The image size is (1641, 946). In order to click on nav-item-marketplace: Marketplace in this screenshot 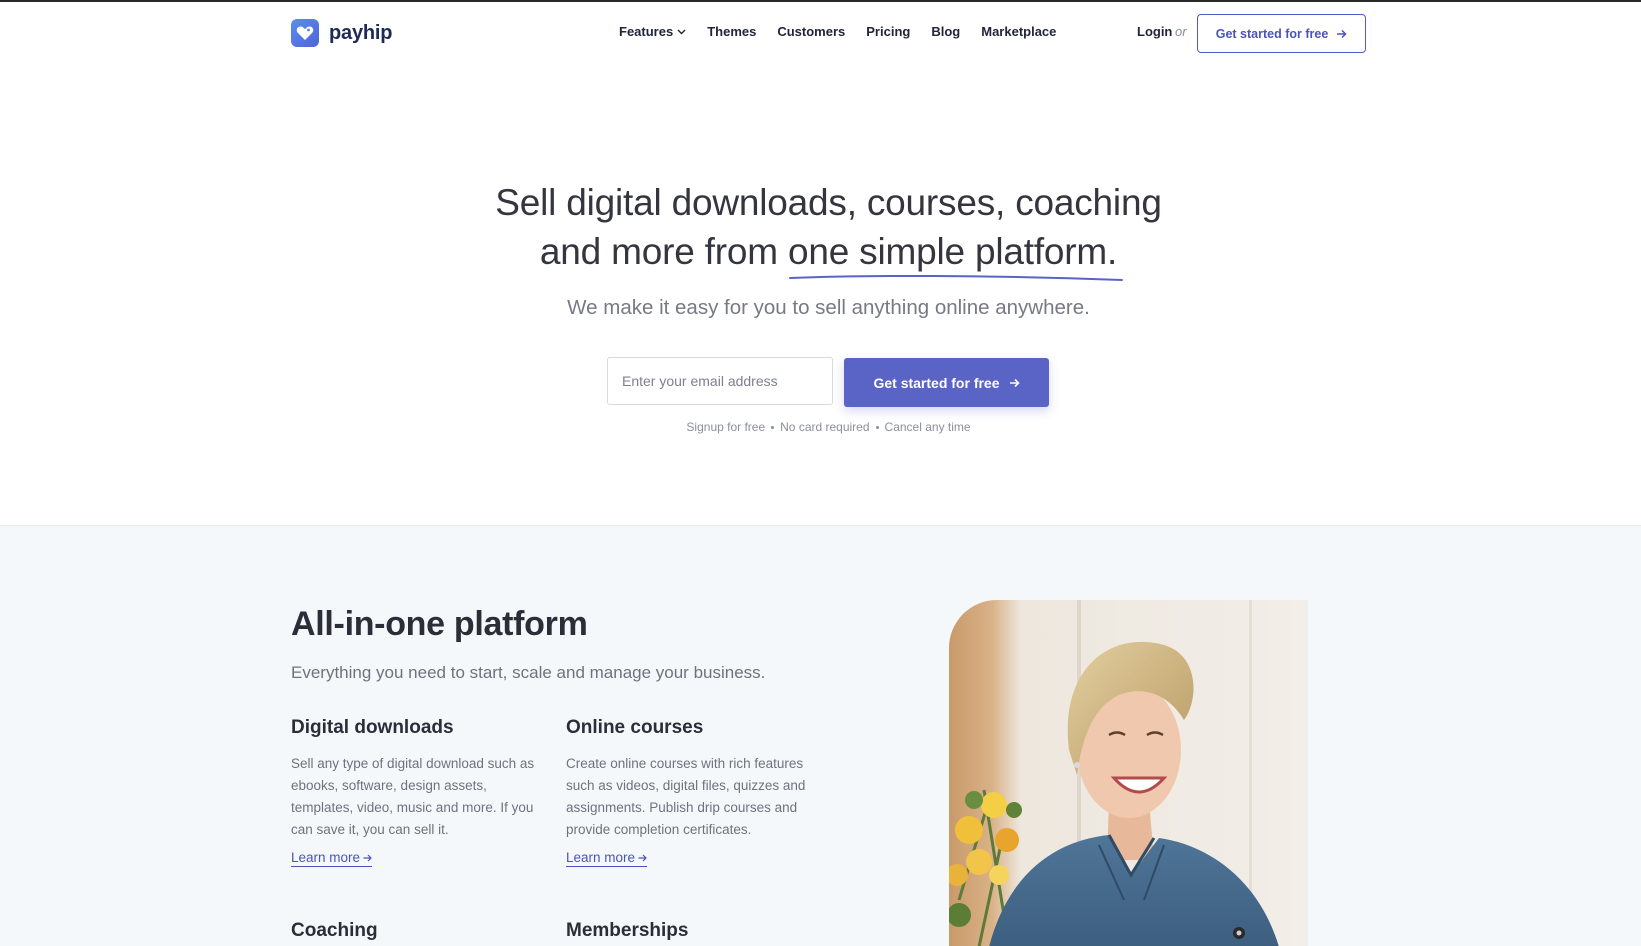, I will do `click(1018, 31)`.